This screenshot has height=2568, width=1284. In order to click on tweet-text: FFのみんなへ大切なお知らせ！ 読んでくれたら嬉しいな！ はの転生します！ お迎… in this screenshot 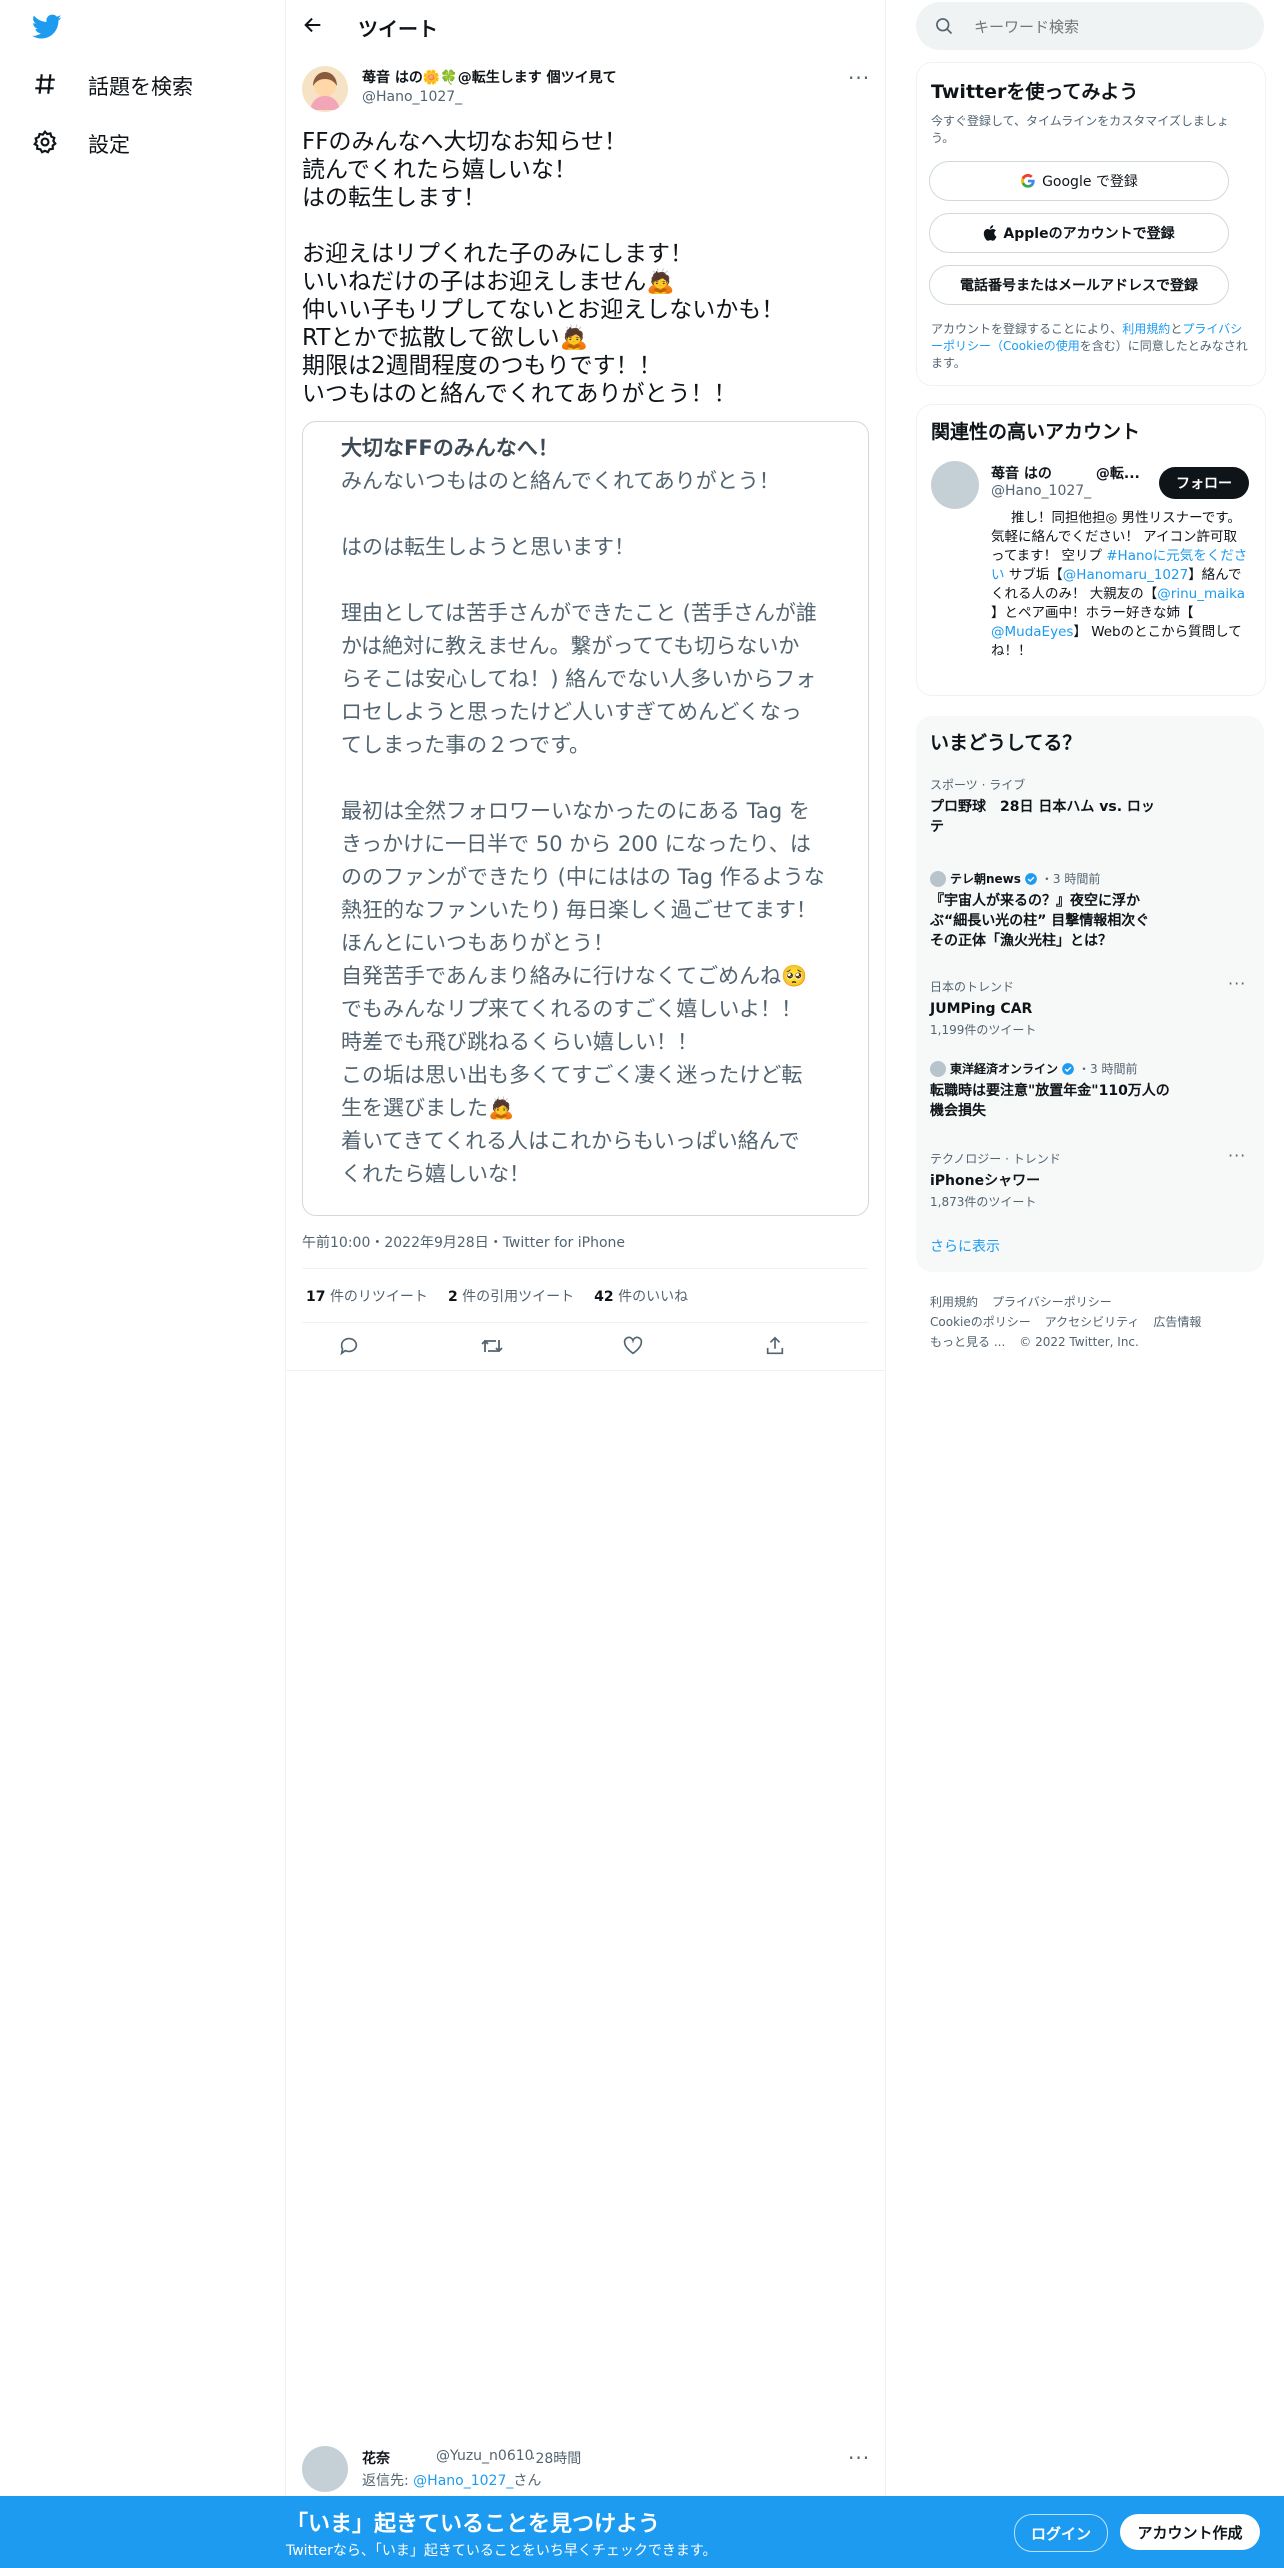, I will do `click(582, 268)`.